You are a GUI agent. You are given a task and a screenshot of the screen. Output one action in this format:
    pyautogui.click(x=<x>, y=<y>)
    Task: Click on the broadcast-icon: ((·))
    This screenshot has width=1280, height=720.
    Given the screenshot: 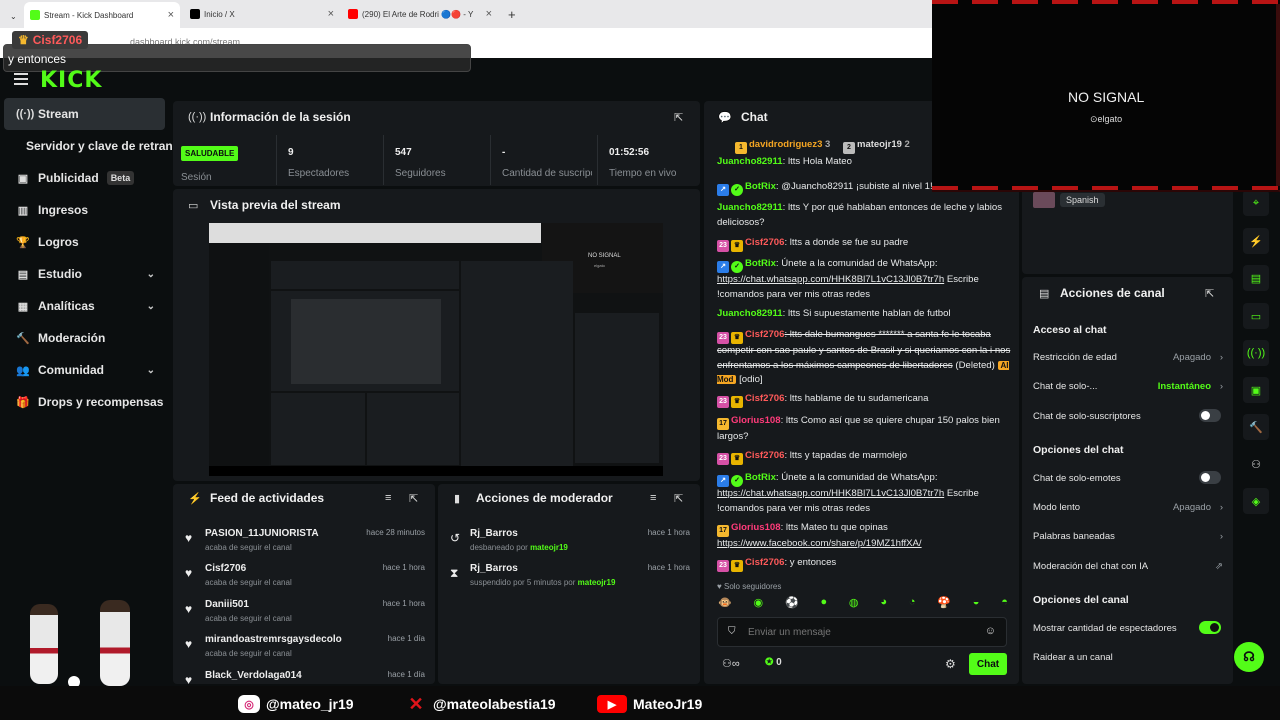 What is the action you would take?
    pyautogui.click(x=1256, y=353)
    